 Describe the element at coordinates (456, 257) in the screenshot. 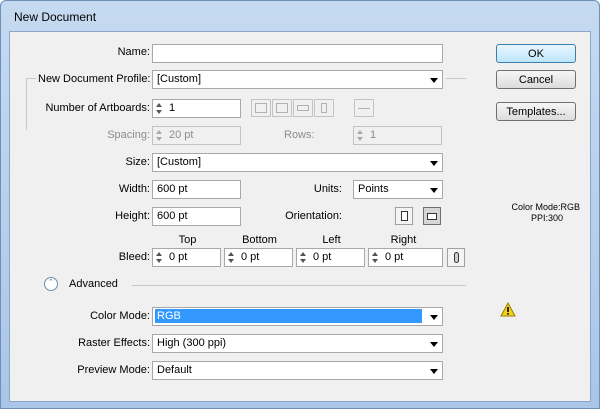

I see `link-bleed-icon` at that location.